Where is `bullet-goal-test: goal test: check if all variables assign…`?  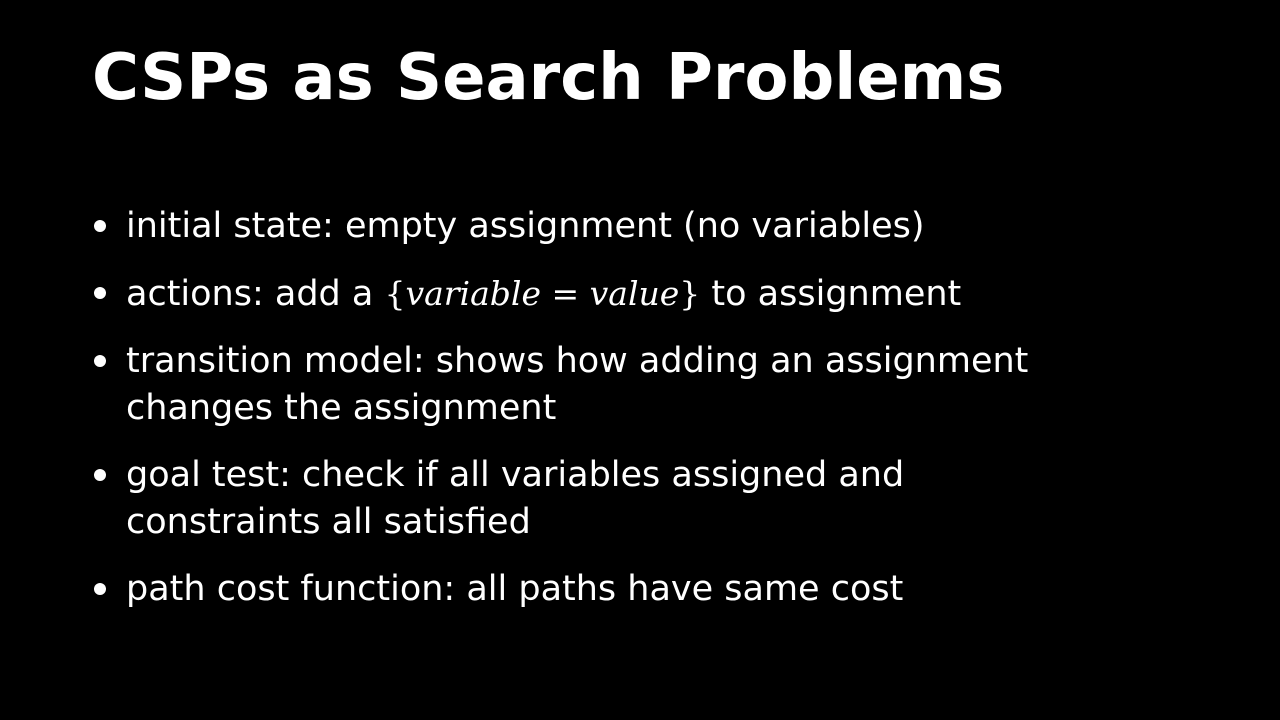 bullet-goal-test: goal test: check if all variables assign… is located at coordinates (654, 499).